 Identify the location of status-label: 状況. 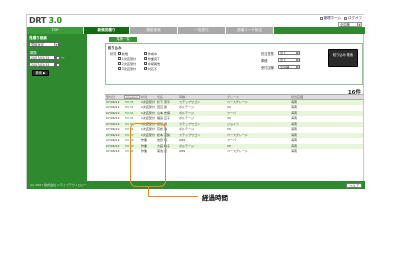
(113, 54).